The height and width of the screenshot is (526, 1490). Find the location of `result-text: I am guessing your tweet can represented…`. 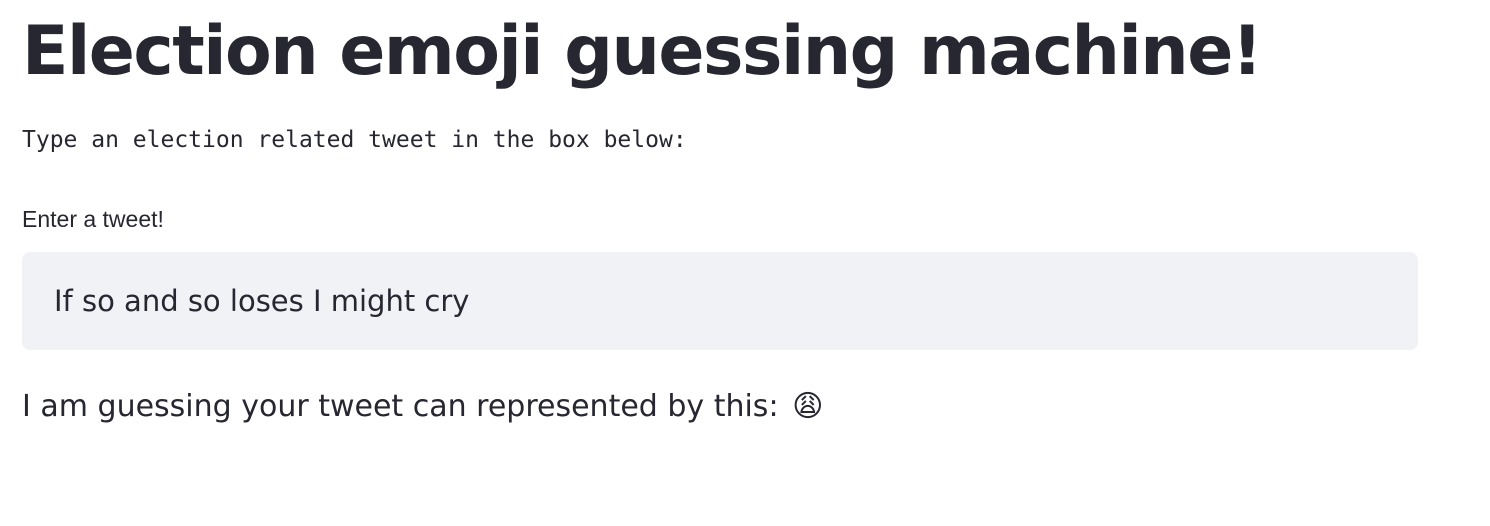

result-text: I am guessing your tweet can represented… is located at coordinates (400, 406).